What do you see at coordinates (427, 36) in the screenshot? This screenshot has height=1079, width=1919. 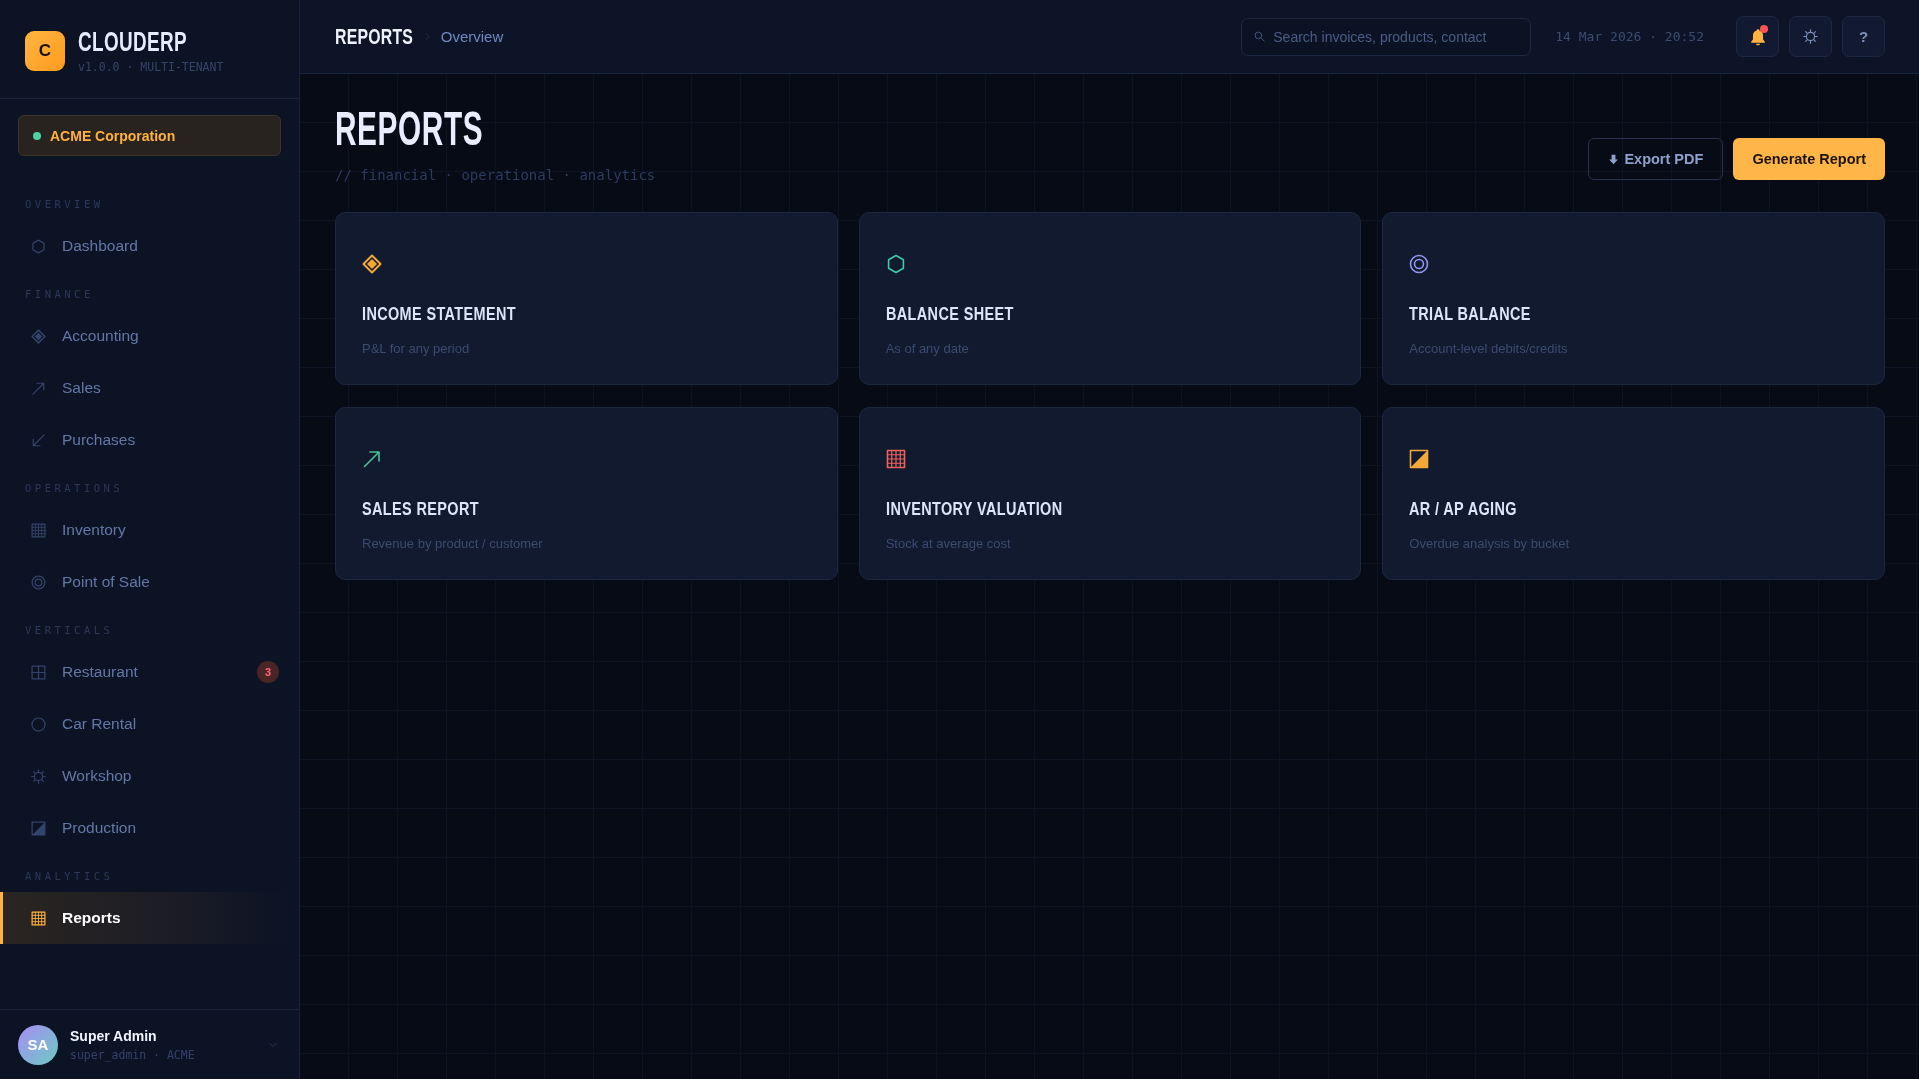 I see `chevron-icon` at bounding box center [427, 36].